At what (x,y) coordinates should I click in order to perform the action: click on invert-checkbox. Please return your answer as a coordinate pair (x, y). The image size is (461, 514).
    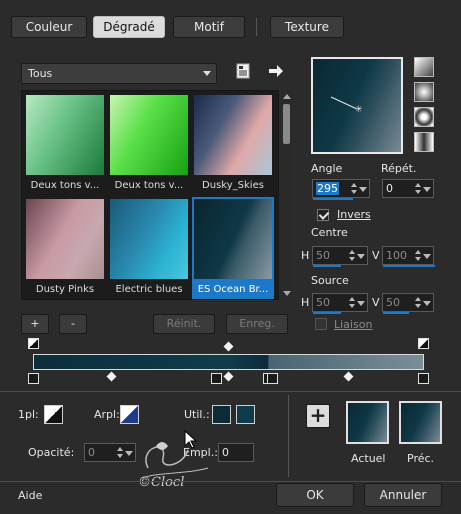
    Looking at the image, I should click on (323, 215).